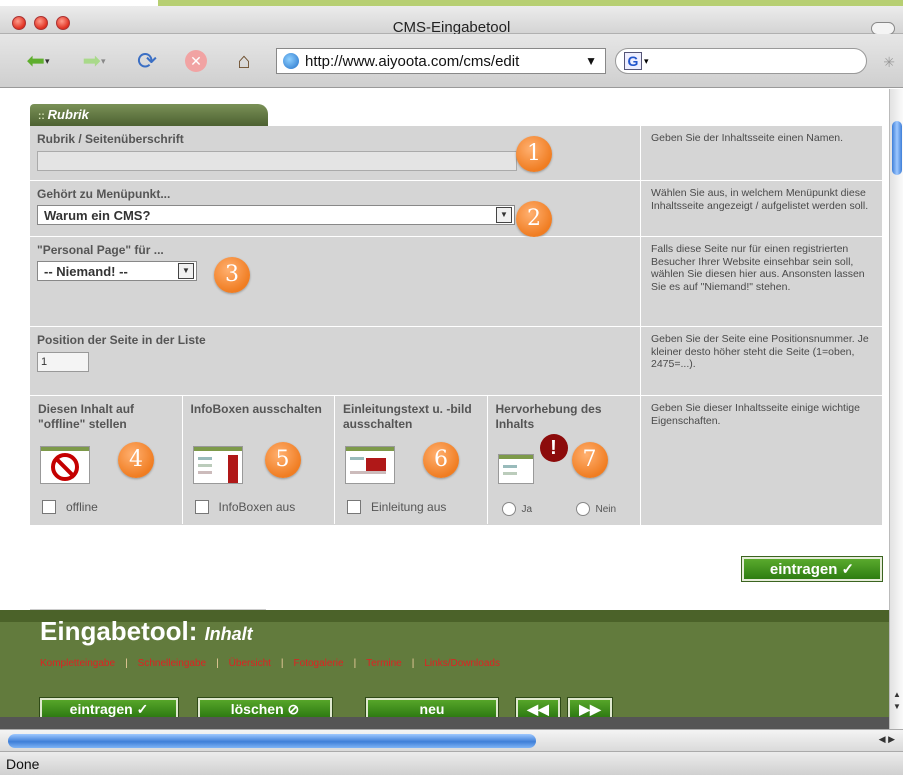 The image size is (903, 775). What do you see at coordinates (887, 739) in the screenshot?
I see `horizontal-scroll-arrows-icon: ◀ ▶` at bounding box center [887, 739].